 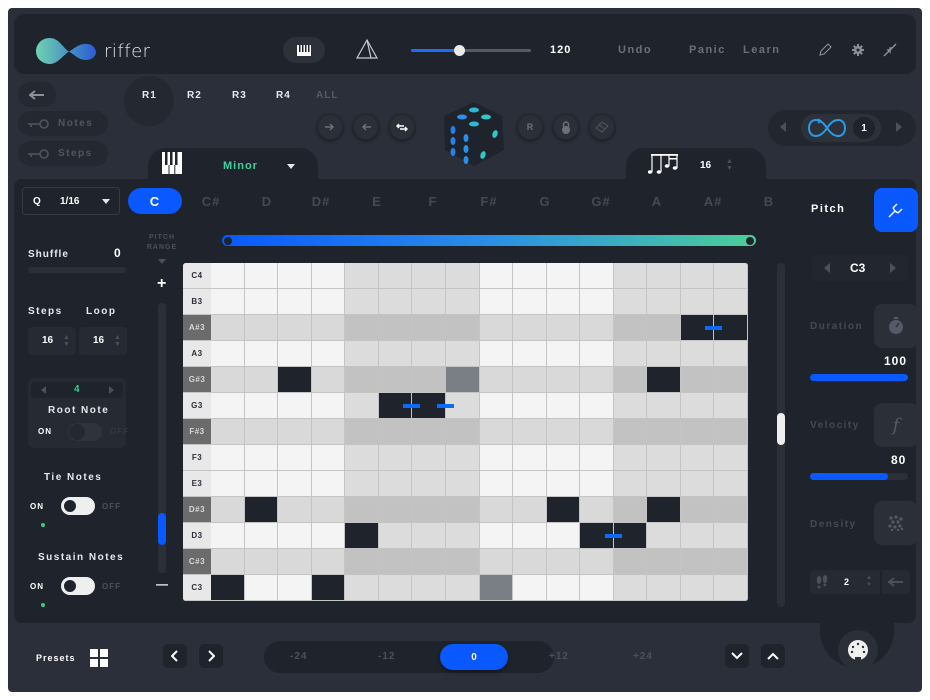 I want to click on reset-button: R, so click(x=530, y=127).